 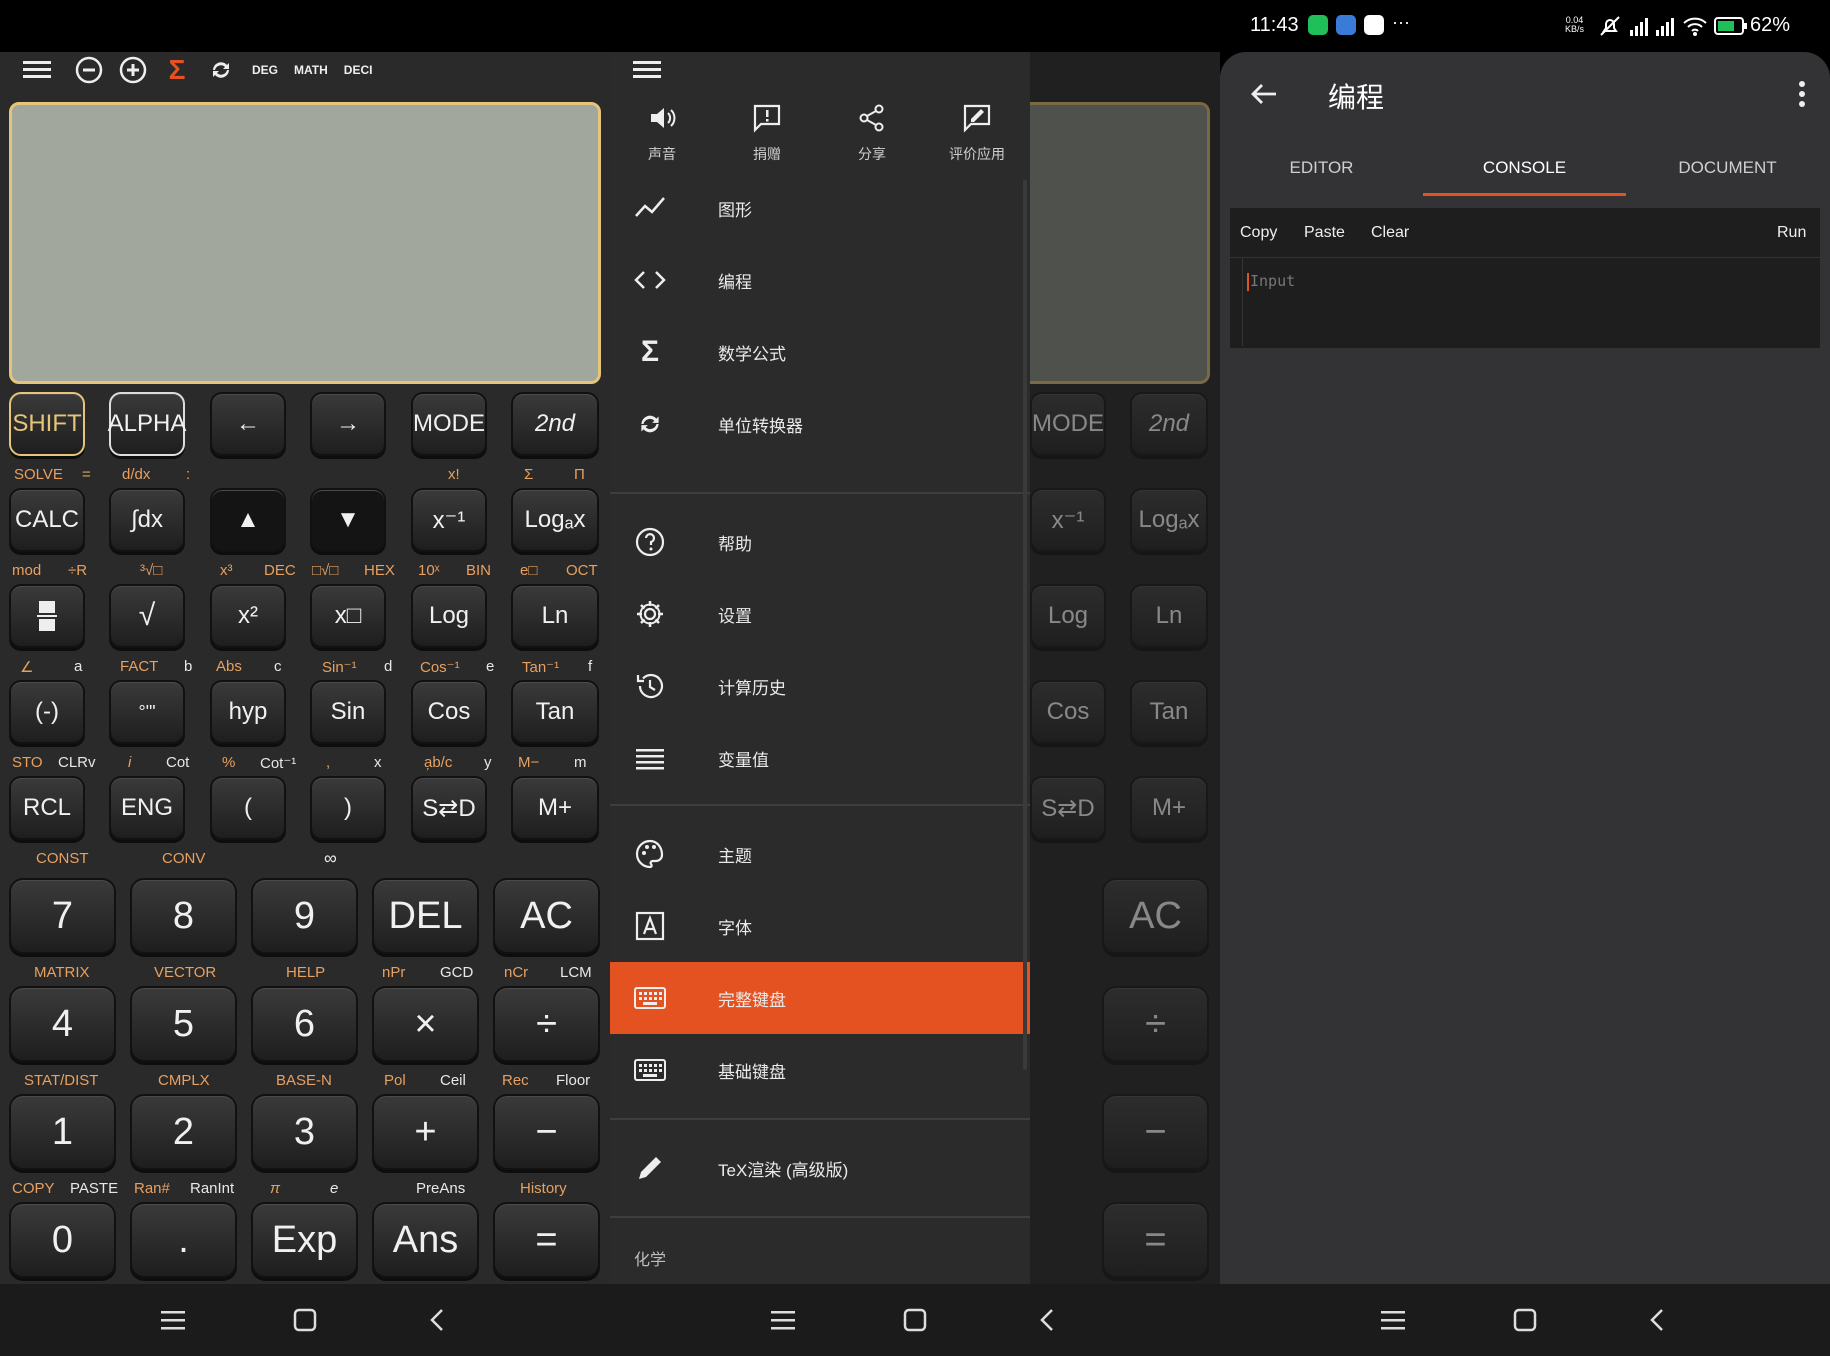 I want to click on alpha-key: ALPHA, so click(x=147, y=424).